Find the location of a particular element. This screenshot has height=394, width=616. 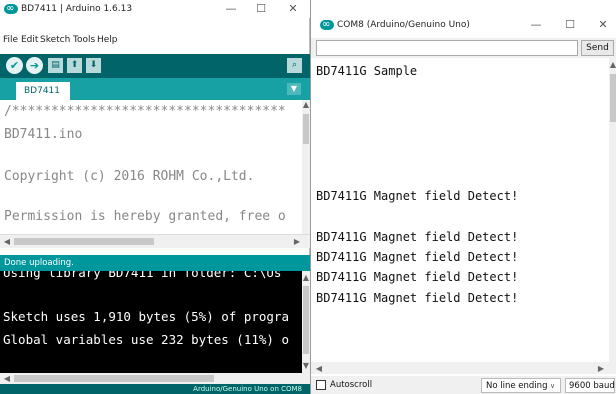

tab-label: BD7411 is located at coordinates (42, 91).